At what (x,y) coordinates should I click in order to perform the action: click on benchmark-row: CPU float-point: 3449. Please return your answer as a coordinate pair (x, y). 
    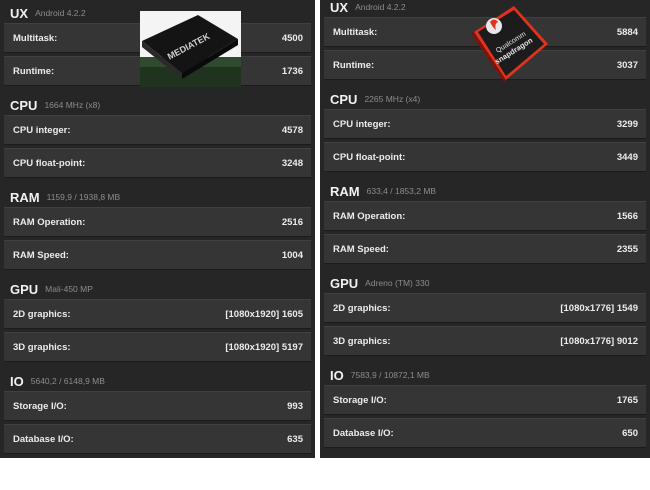
    Looking at the image, I should click on (485, 157).